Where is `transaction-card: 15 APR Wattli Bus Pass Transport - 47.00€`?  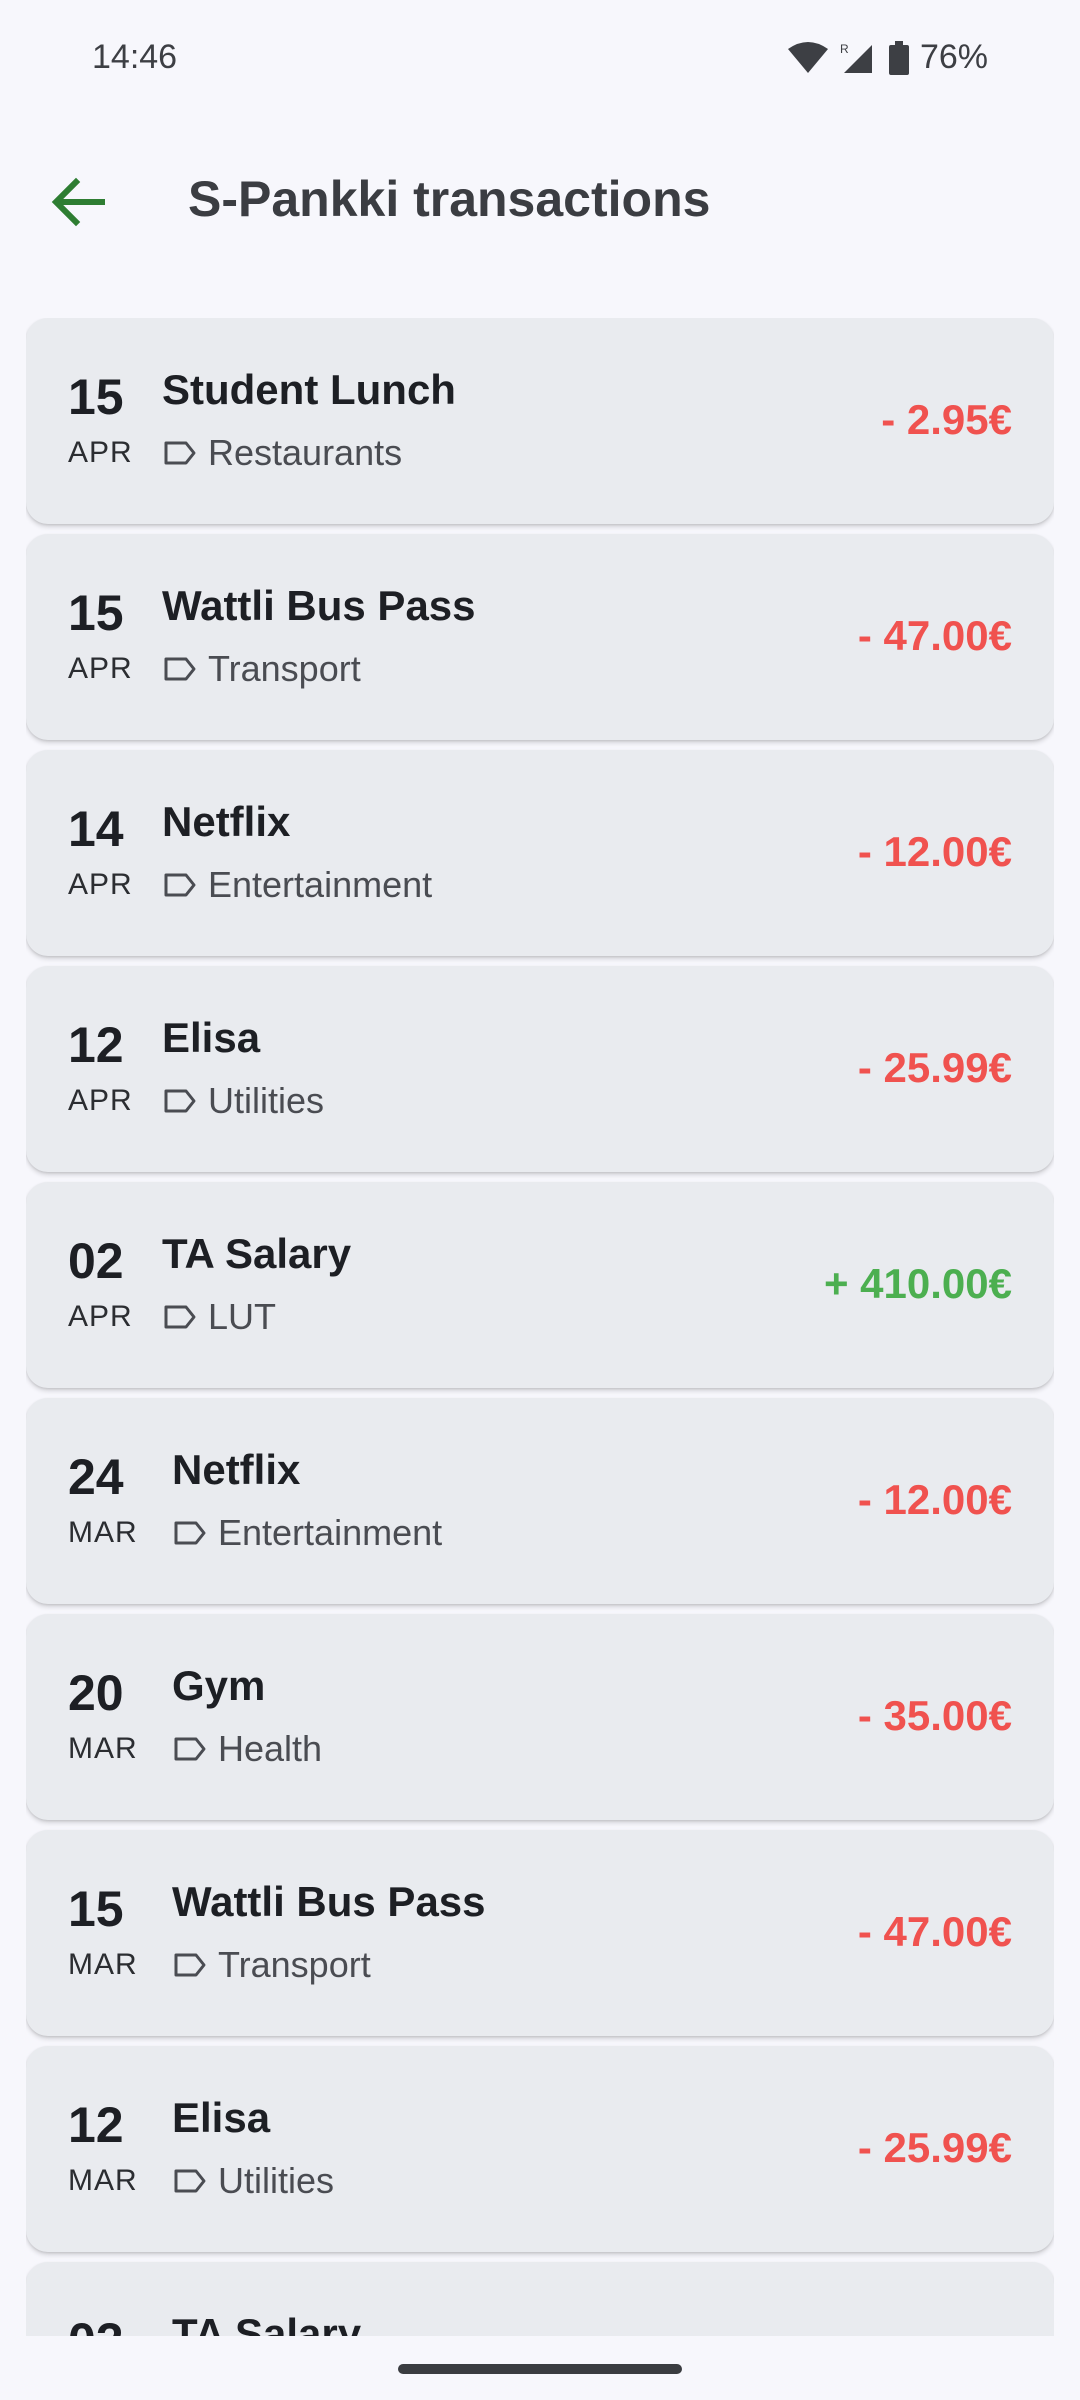 transaction-card: 15 APR Wattli Bus Pass Transport - 47.00€ is located at coordinates (540, 637).